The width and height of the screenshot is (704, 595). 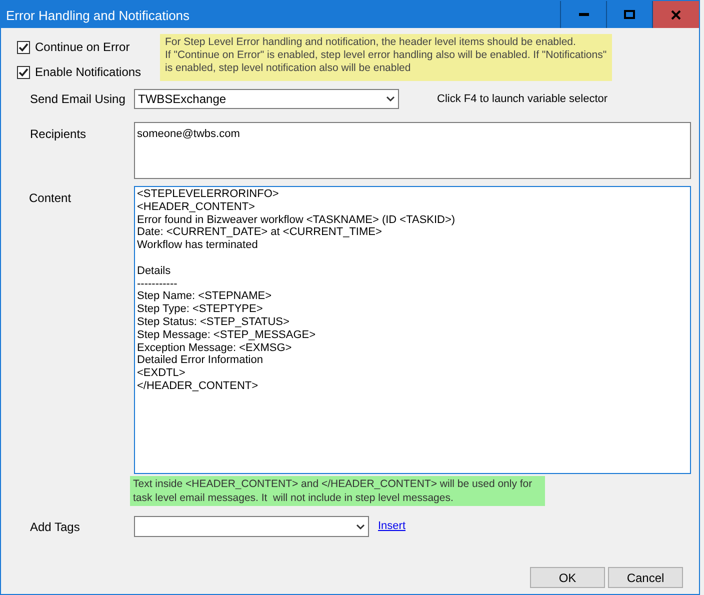 What do you see at coordinates (522, 99) in the screenshot?
I see `hint-text: Click F4 to launch variable selector` at bounding box center [522, 99].